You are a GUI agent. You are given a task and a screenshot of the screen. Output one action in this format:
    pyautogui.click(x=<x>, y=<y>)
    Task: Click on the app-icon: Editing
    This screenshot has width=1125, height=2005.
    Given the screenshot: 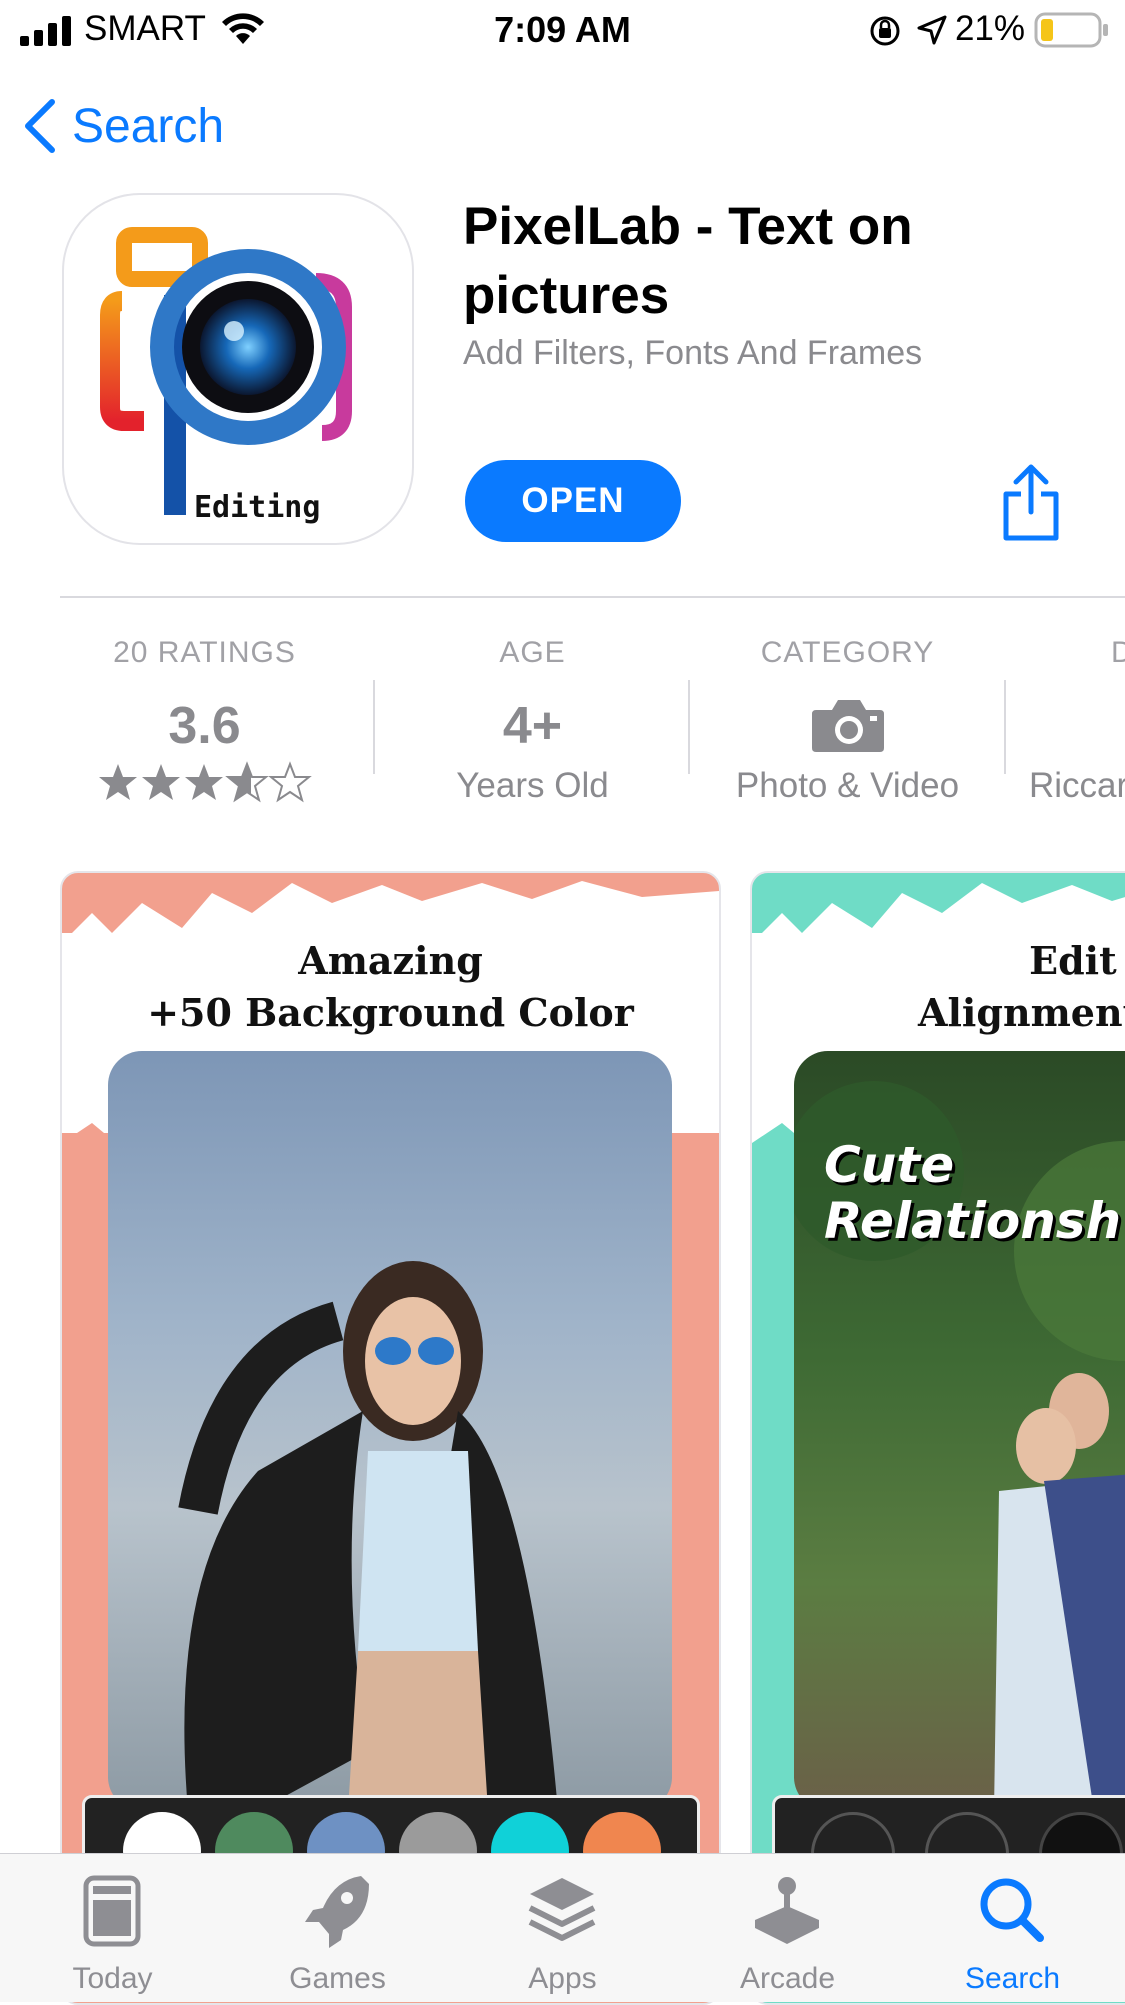 What is the action you would take?
    pyautogui.click(x=238, y=369)
    